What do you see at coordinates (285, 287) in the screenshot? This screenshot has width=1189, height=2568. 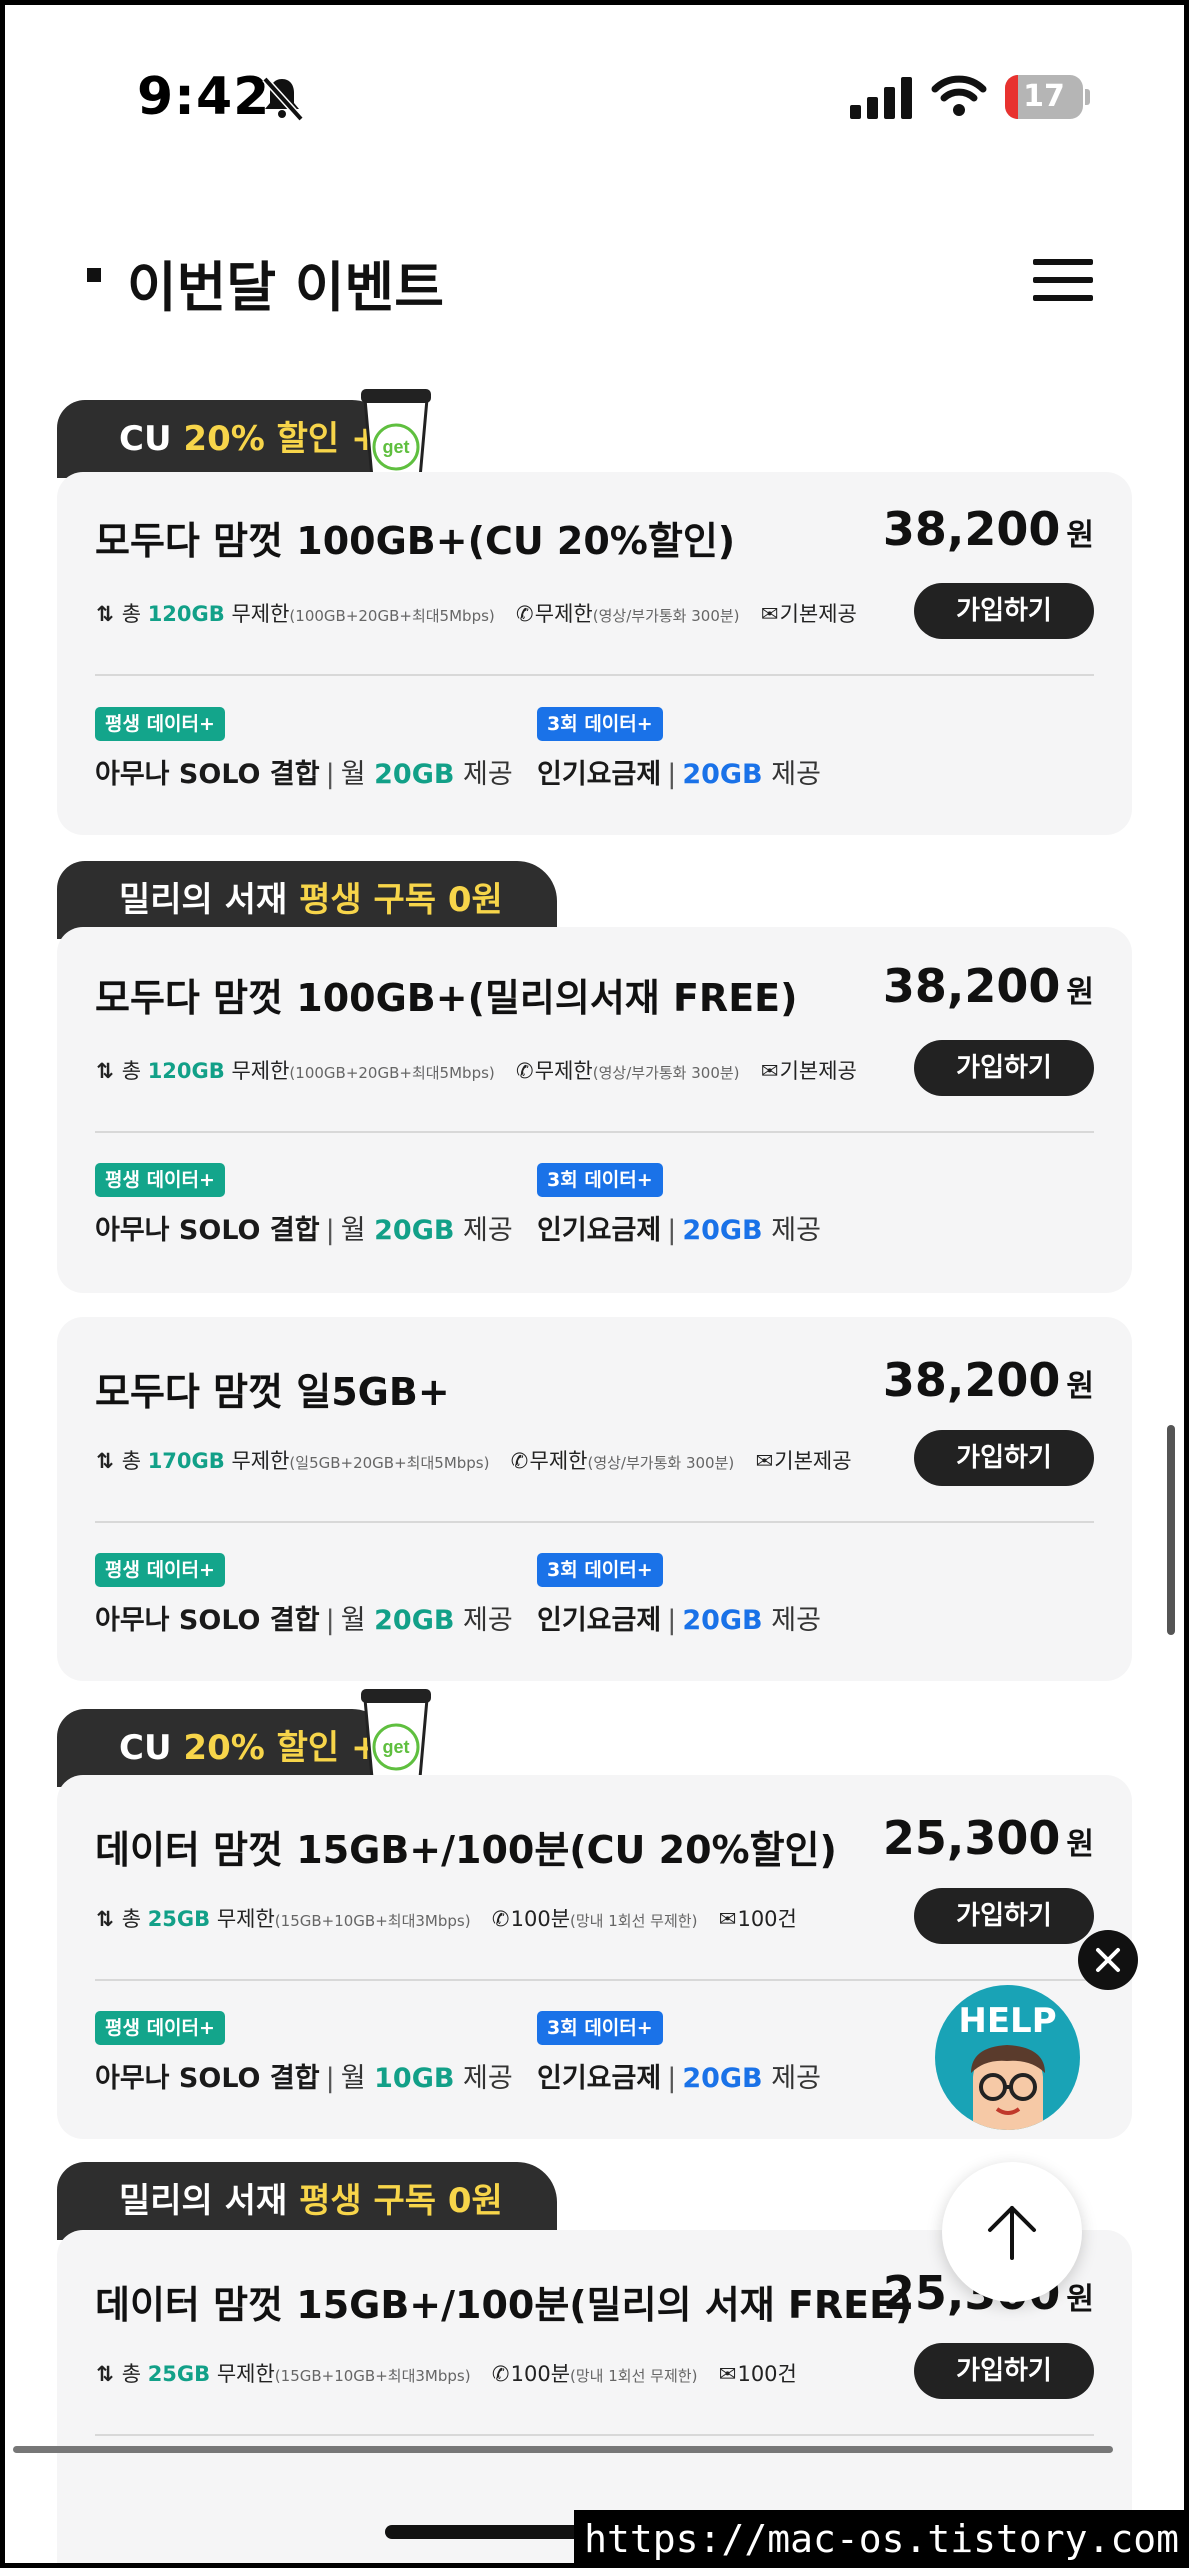 I see `page-title: 이번달 이벤트` at bounding box center [285, 287].